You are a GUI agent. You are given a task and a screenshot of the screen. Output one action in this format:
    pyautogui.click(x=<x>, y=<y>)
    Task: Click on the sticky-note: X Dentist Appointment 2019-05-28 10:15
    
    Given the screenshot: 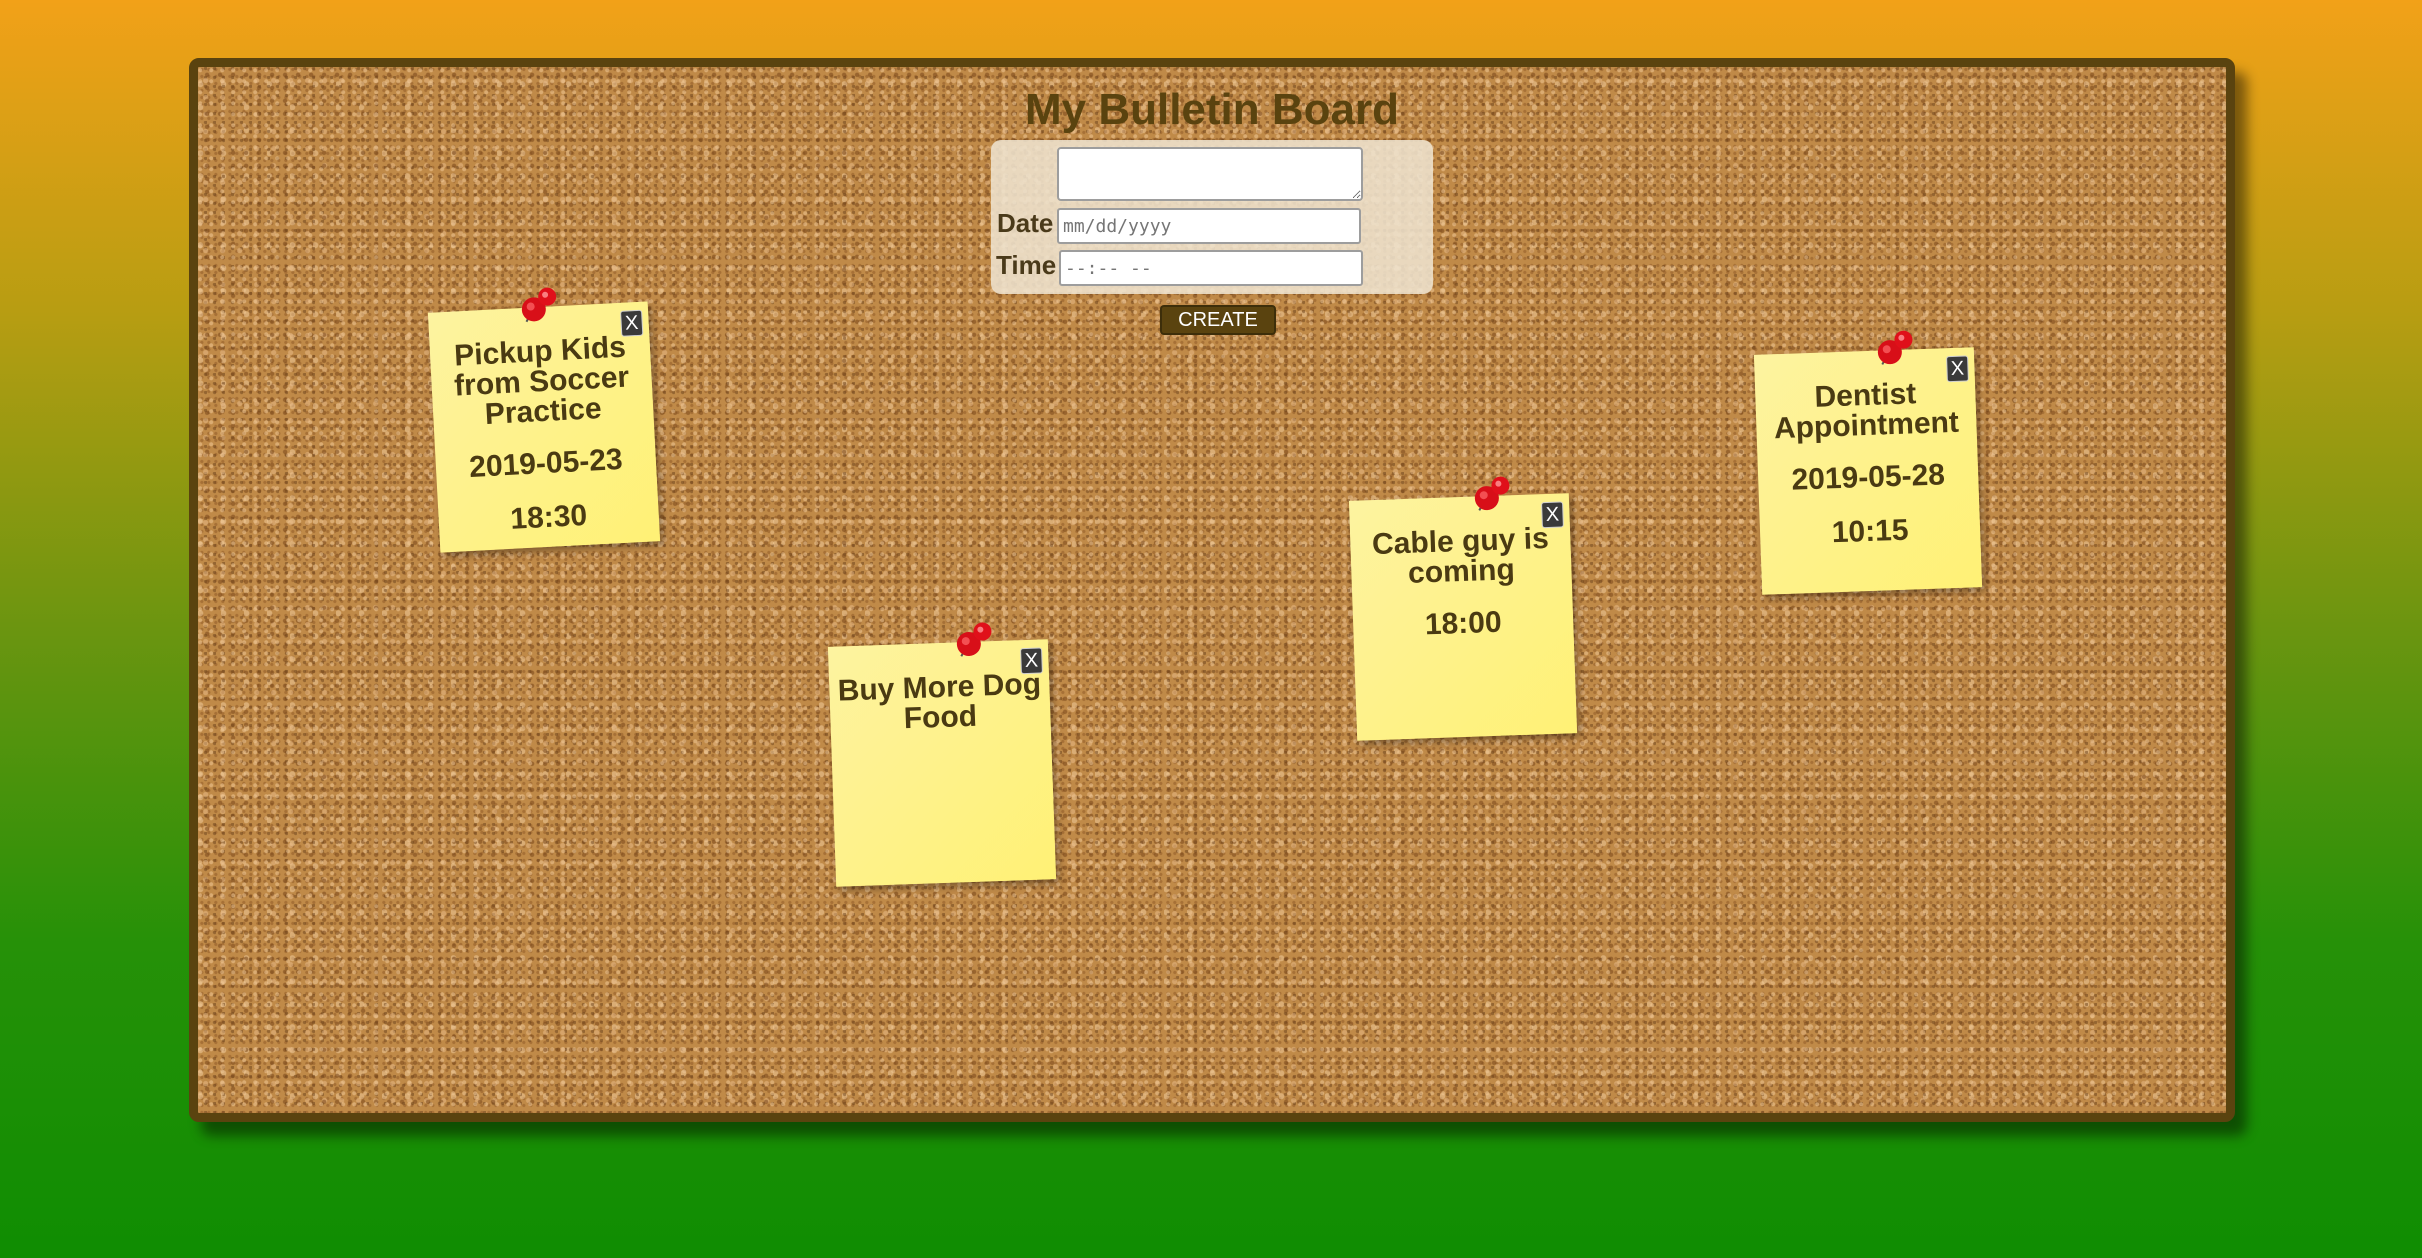 What is the action you would take?
    pyautogui.click(x=1868, y=462)
    